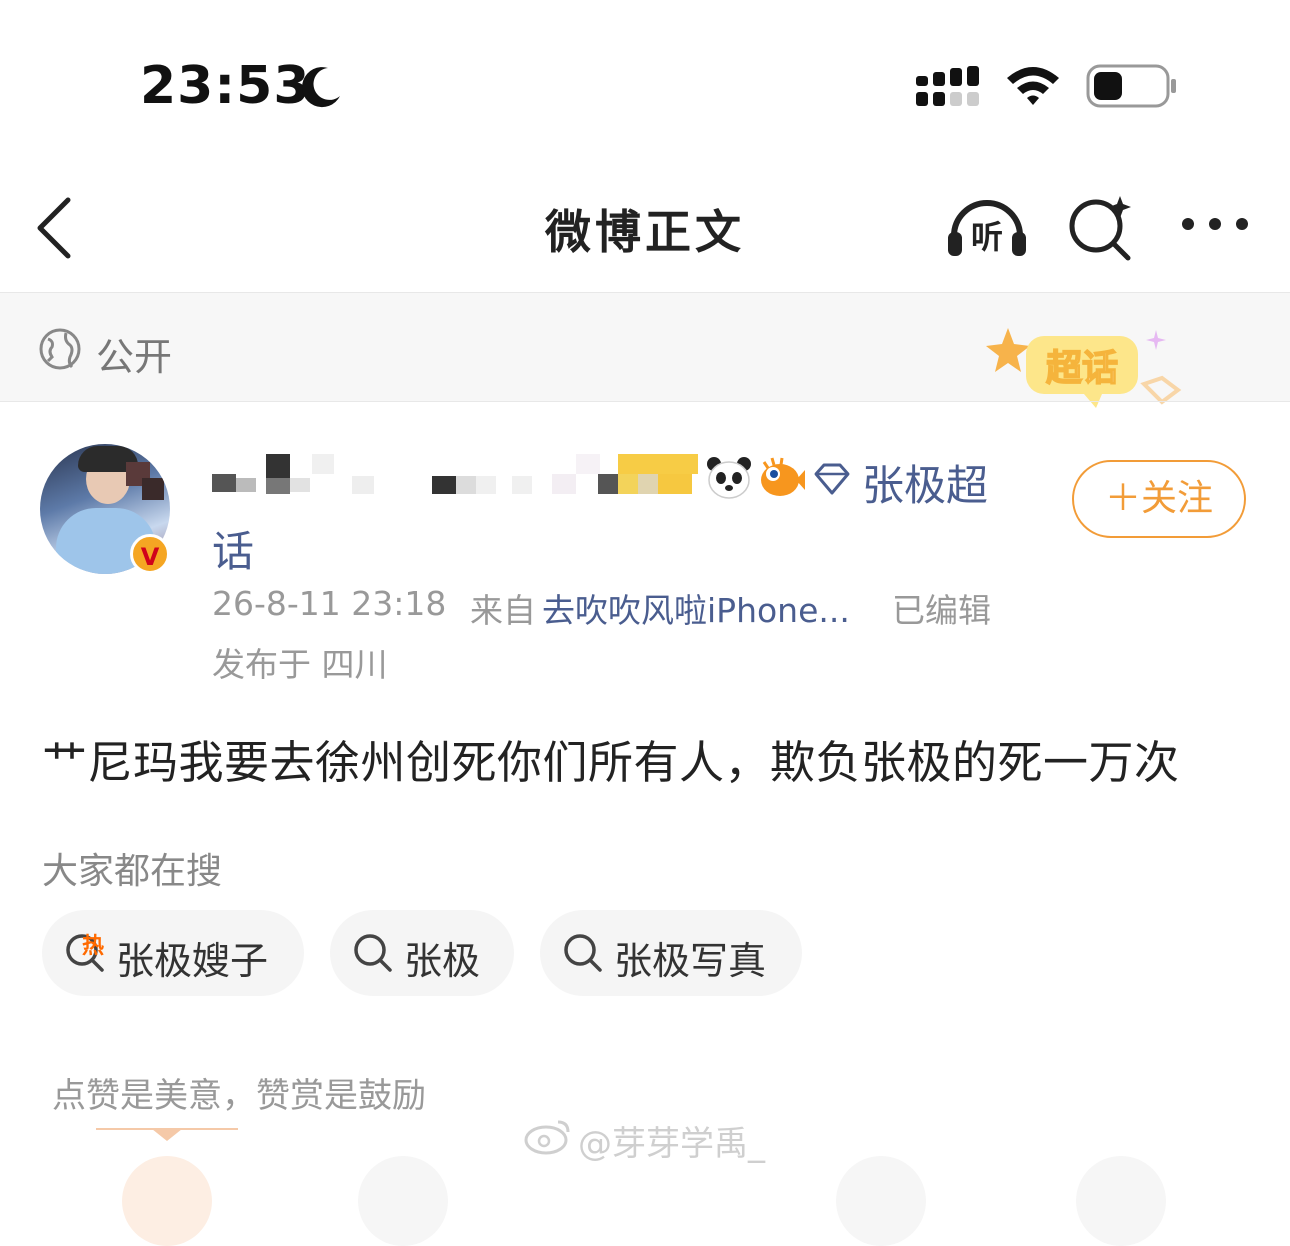 The width and height of the screenshot is (1290, 1246). I want to click on search-chip: 张极写真, so click(671, 953).